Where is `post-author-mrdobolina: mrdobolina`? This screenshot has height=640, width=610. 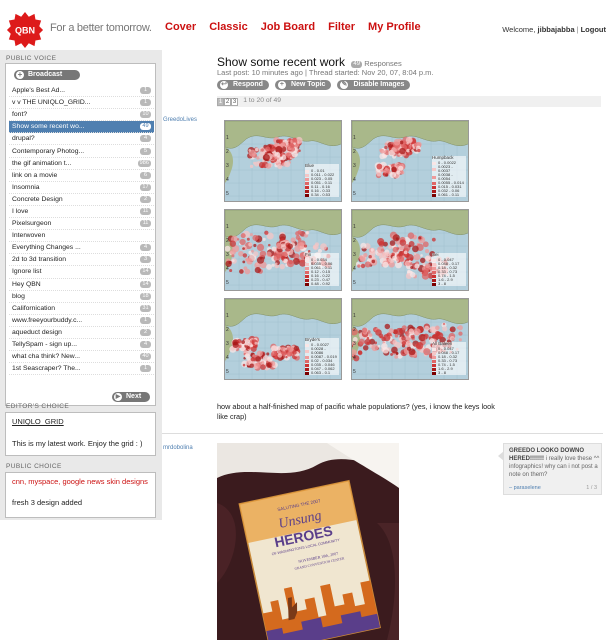 post-author-mrdobolina: mrdobolina is located at coordinates (178, 448).